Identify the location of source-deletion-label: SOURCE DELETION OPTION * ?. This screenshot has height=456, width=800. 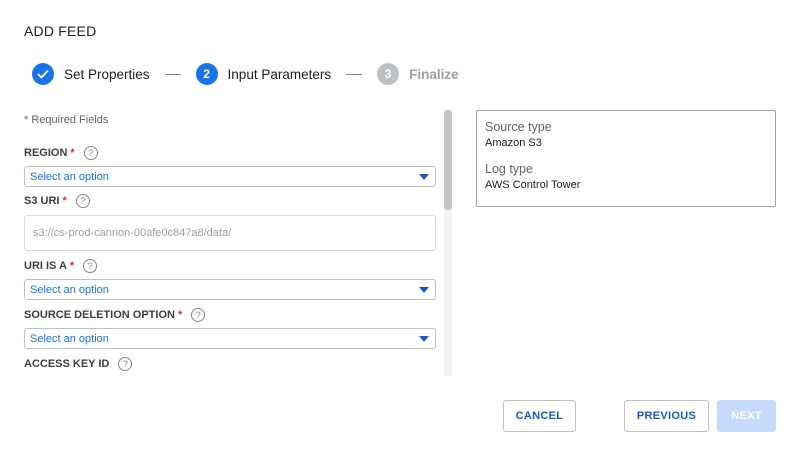
(115, 315).